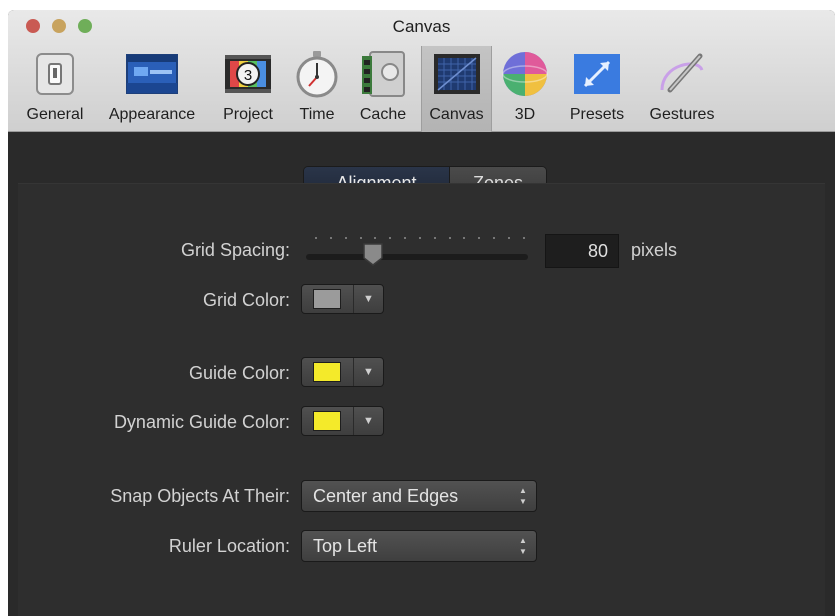  What do you see at coordinates (239, 373) in the screenshot?
I see `guide-color-label: Guide Color:` at bounding box center [239, 373].